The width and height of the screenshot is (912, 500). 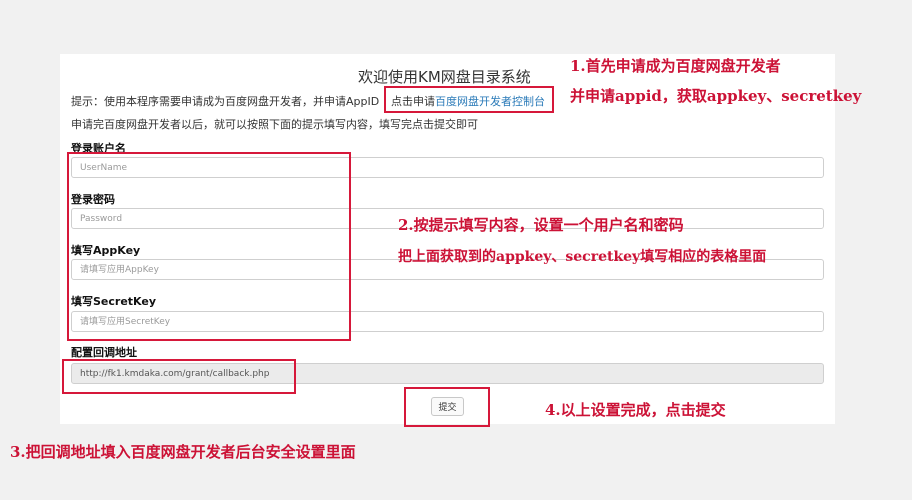 I want to click on annotation-step3: 3.把回调地址填入百度网盘开发者后台安全设置里面, so click(x=183, y=452).